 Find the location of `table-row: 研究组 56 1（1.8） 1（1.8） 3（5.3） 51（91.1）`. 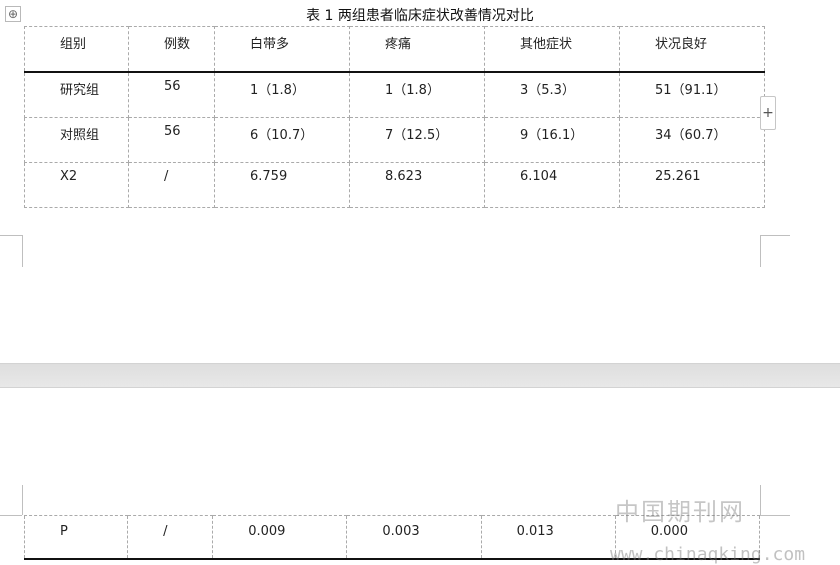

table-row: 研究组 56 1（1.8） 1（1.8） 3（5.3） 51（91.1） is located at coordinates (394, 94).